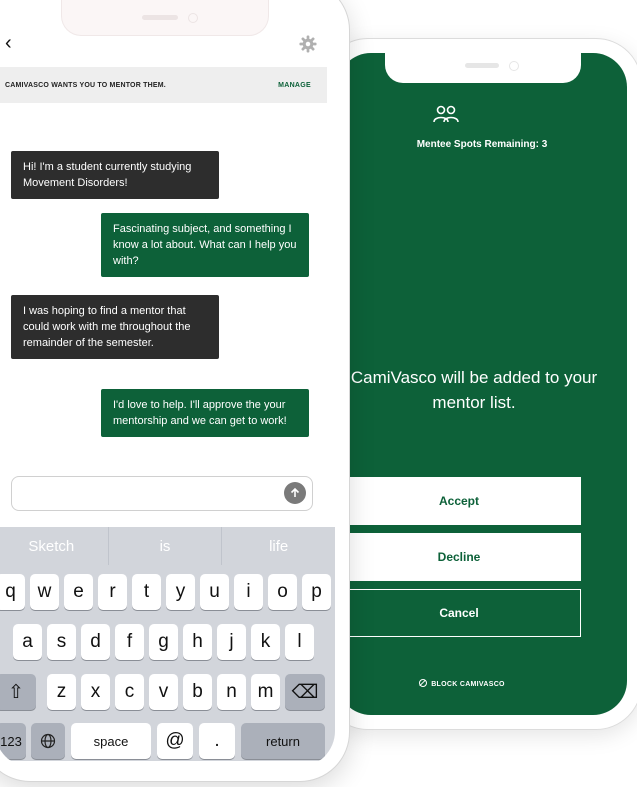  I want to click on key-u: u, so click(214, 592).